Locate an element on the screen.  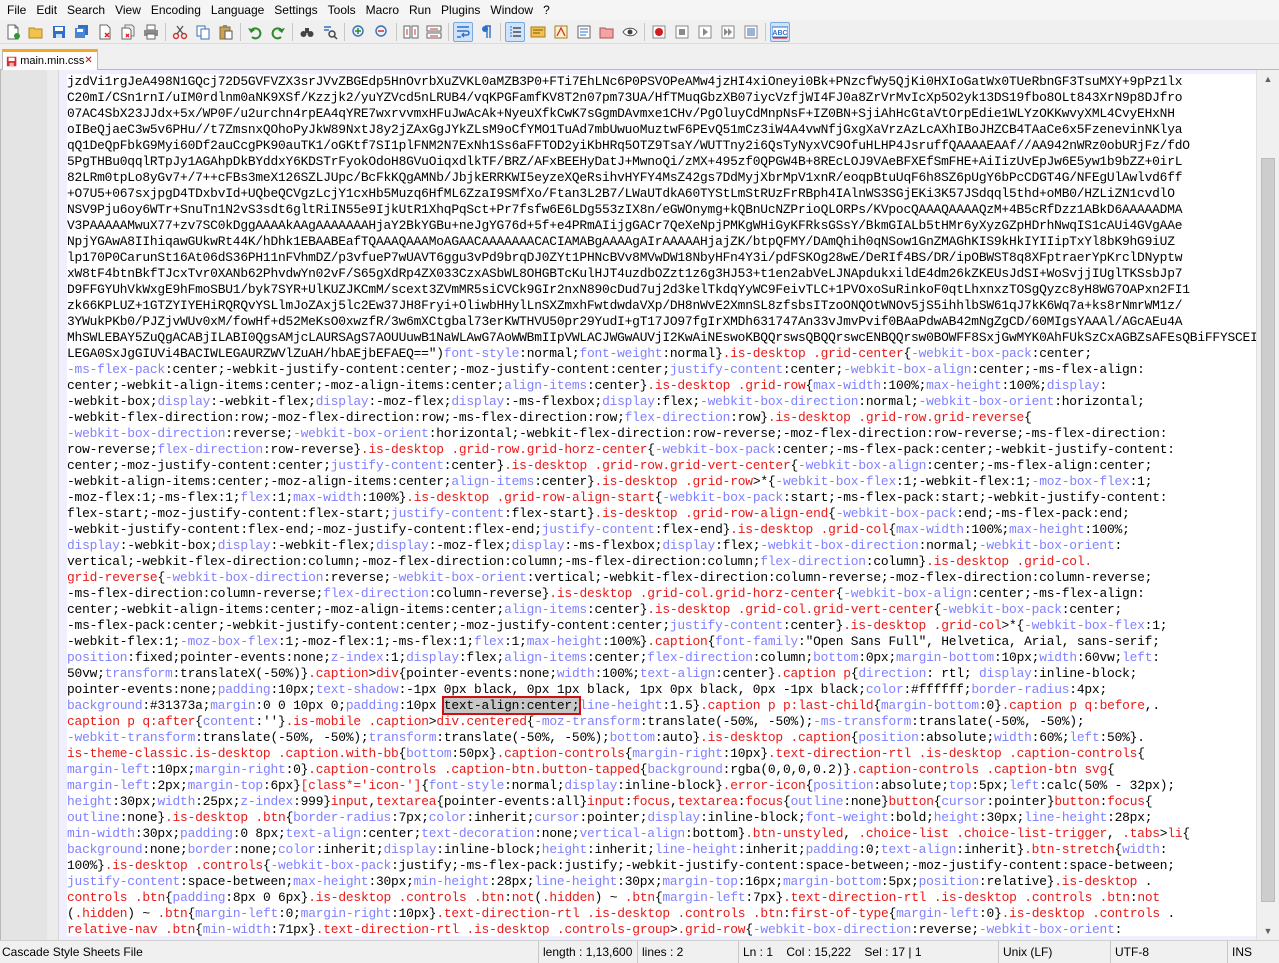
function-list-button is located at coordinates (584, 32).